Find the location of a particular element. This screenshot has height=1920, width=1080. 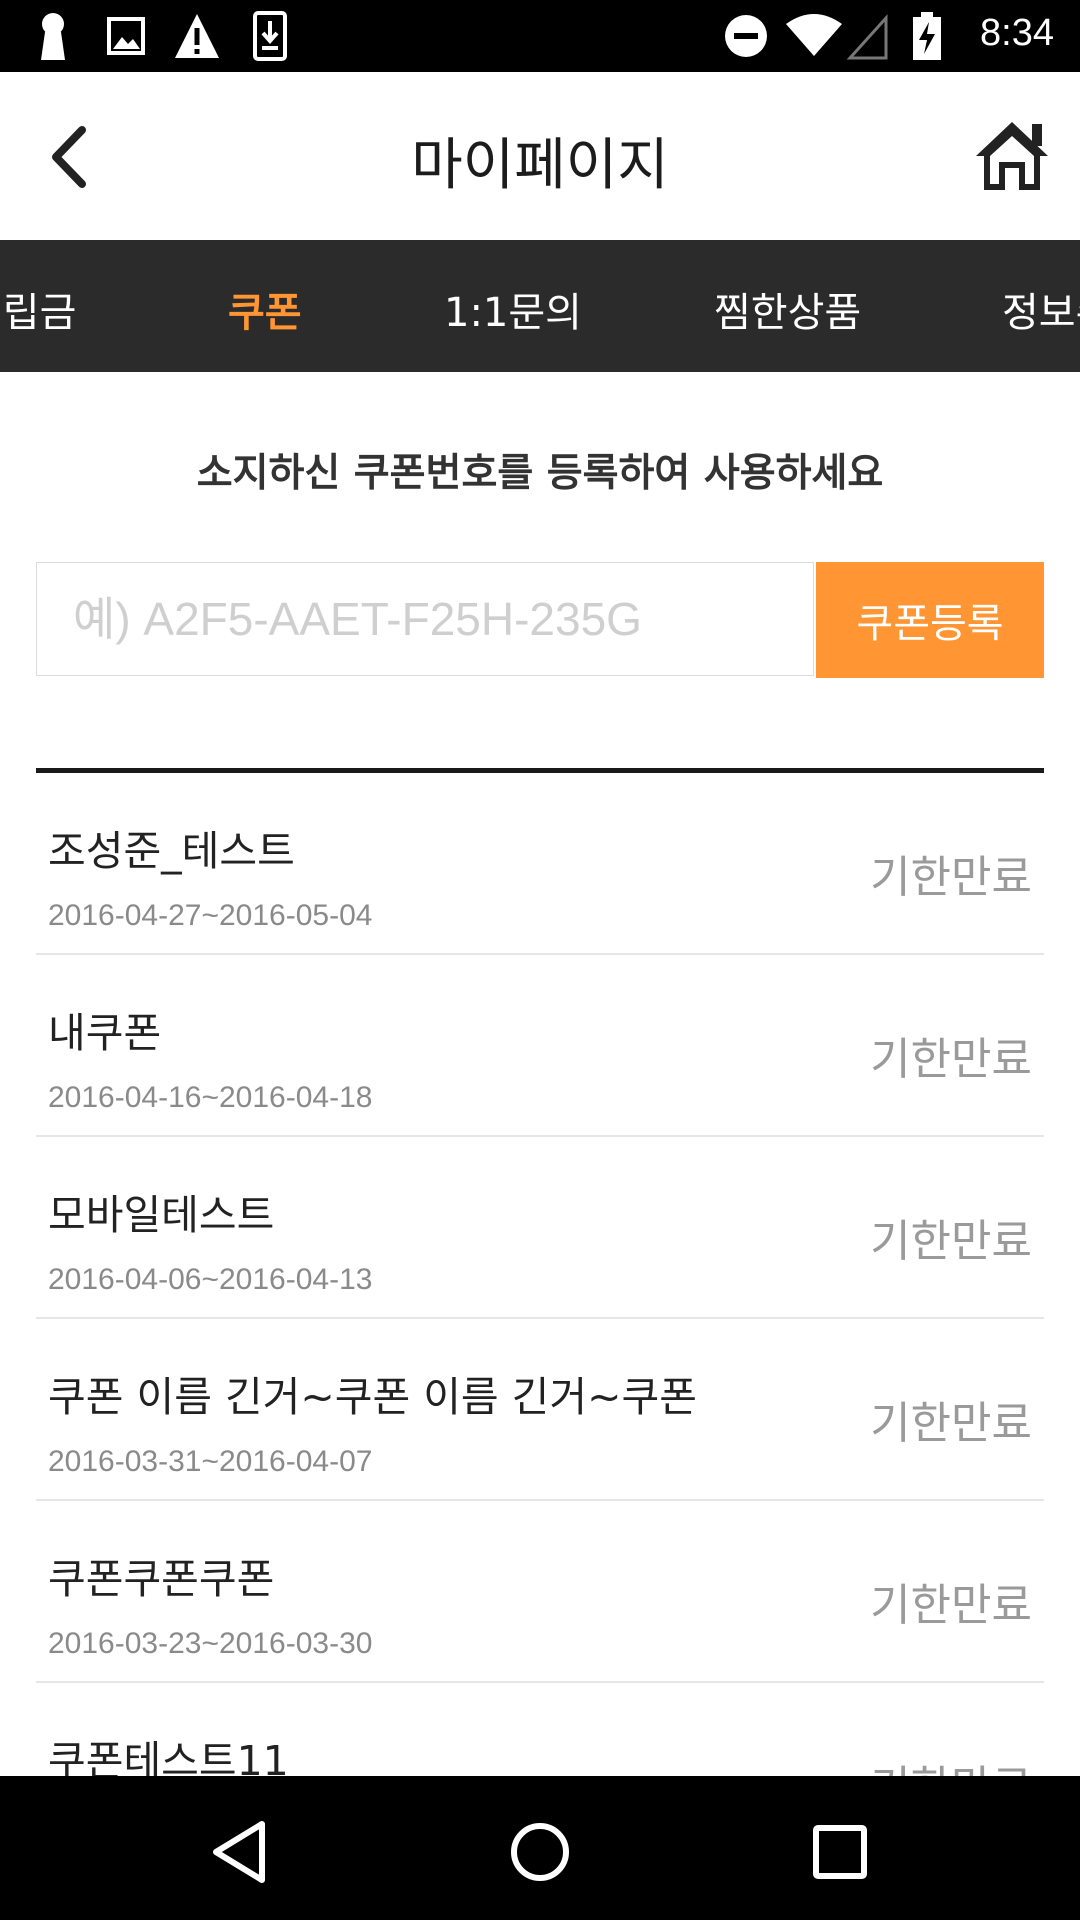

app-header: 마이페이지 is located at coordinates (540, 156).